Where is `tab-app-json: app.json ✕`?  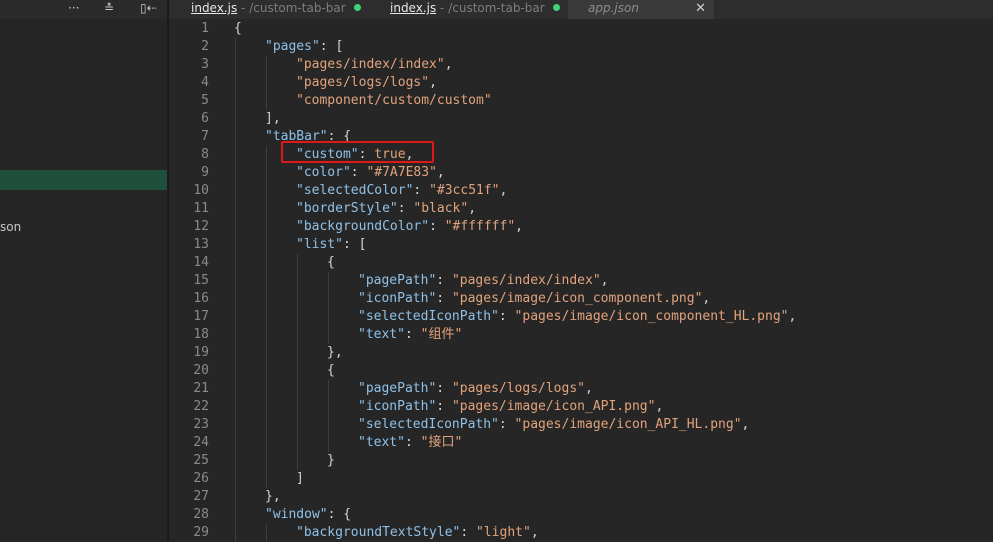 tab-app-json: app.json ✕ is located at coordinates (641, 9).